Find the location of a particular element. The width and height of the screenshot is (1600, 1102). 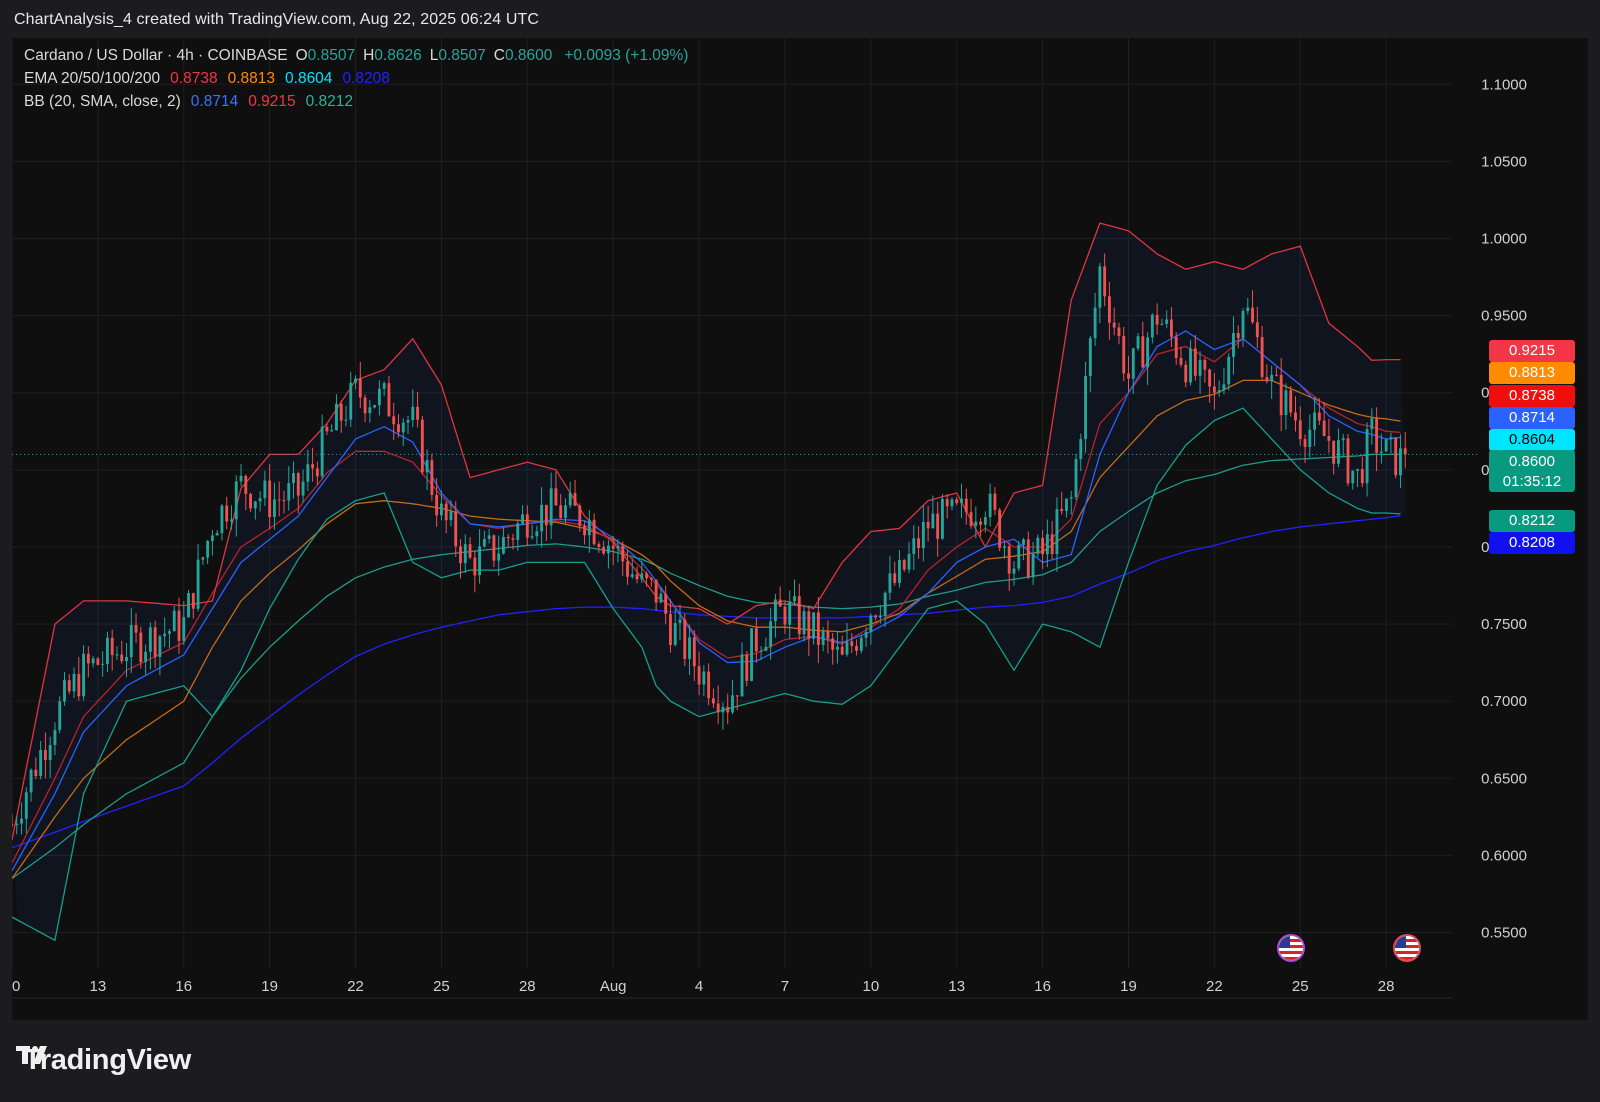

last-price-value: 0.8600 is located at coordinates (1532, 461).